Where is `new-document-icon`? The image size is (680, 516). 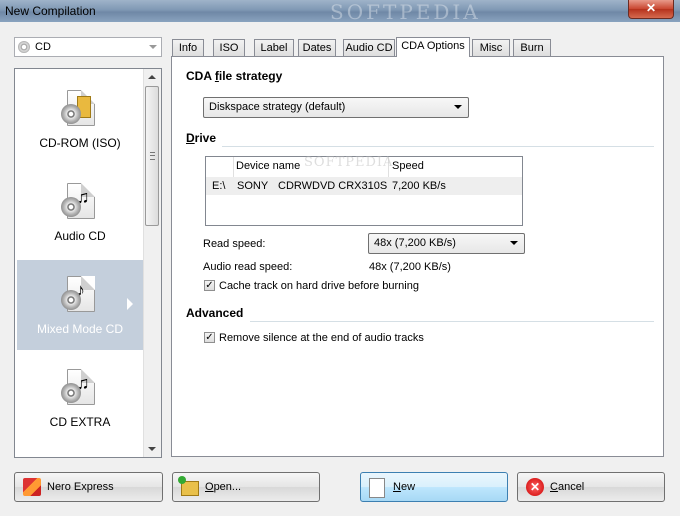 new-document-icon is located at coordinates (377, 488).